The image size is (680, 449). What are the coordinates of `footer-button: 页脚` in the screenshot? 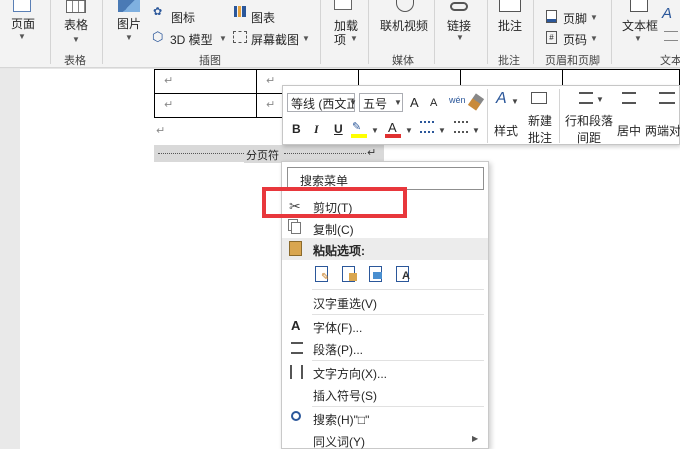 It's located at (575, 18).